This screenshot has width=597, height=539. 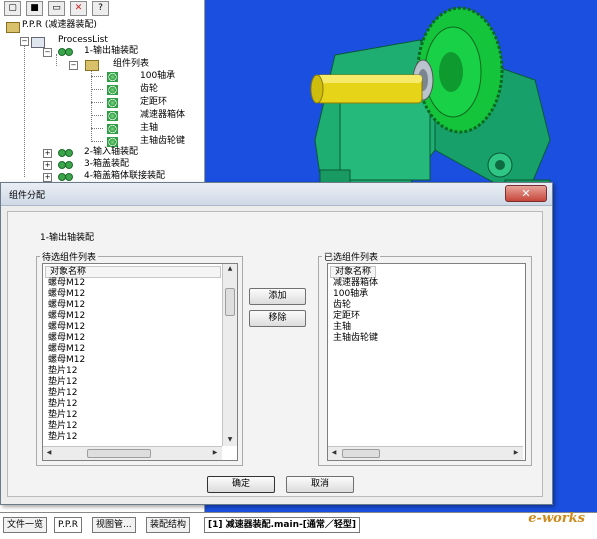 What do you see at coordinates (351, 256) in the screenshot?
I see `selected-group-label: 已选组件列表` at bounding box center [351, 256].